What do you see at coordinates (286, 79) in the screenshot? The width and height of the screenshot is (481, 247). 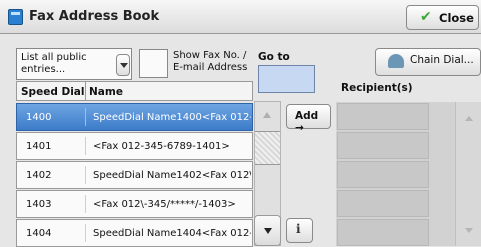 I see `goto-input` at bounding box center [286, 79].